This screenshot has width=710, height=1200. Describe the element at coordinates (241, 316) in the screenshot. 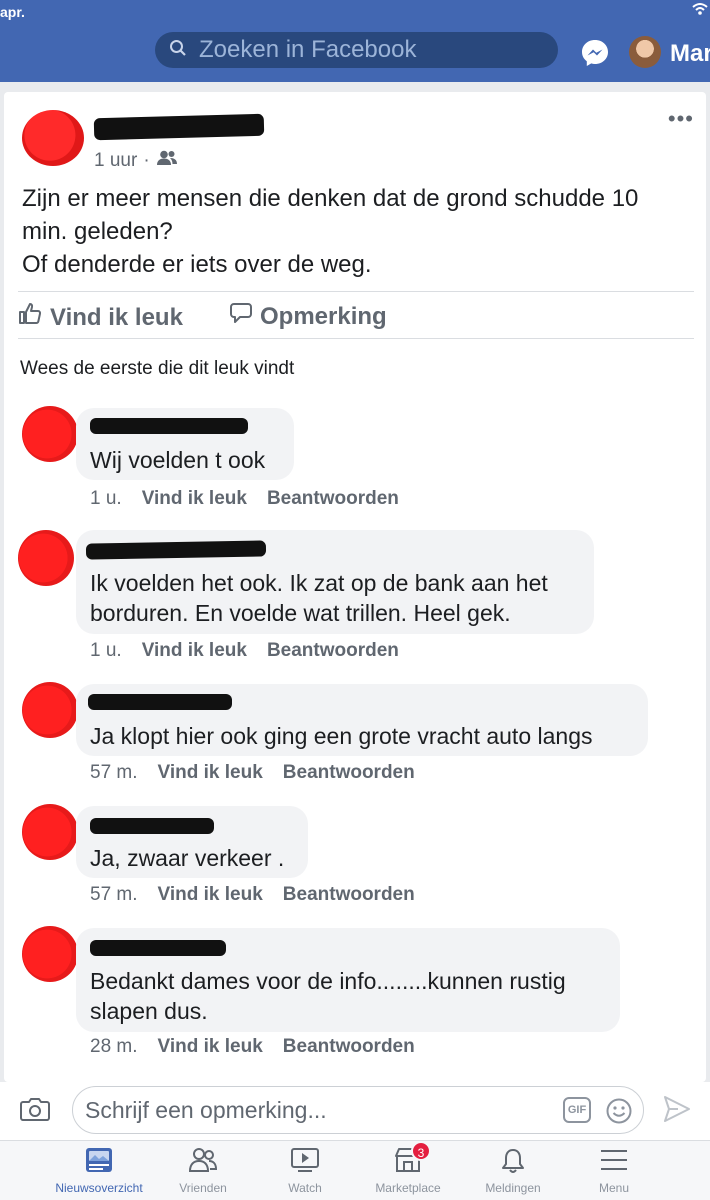

I see `comment-icon` at that location.